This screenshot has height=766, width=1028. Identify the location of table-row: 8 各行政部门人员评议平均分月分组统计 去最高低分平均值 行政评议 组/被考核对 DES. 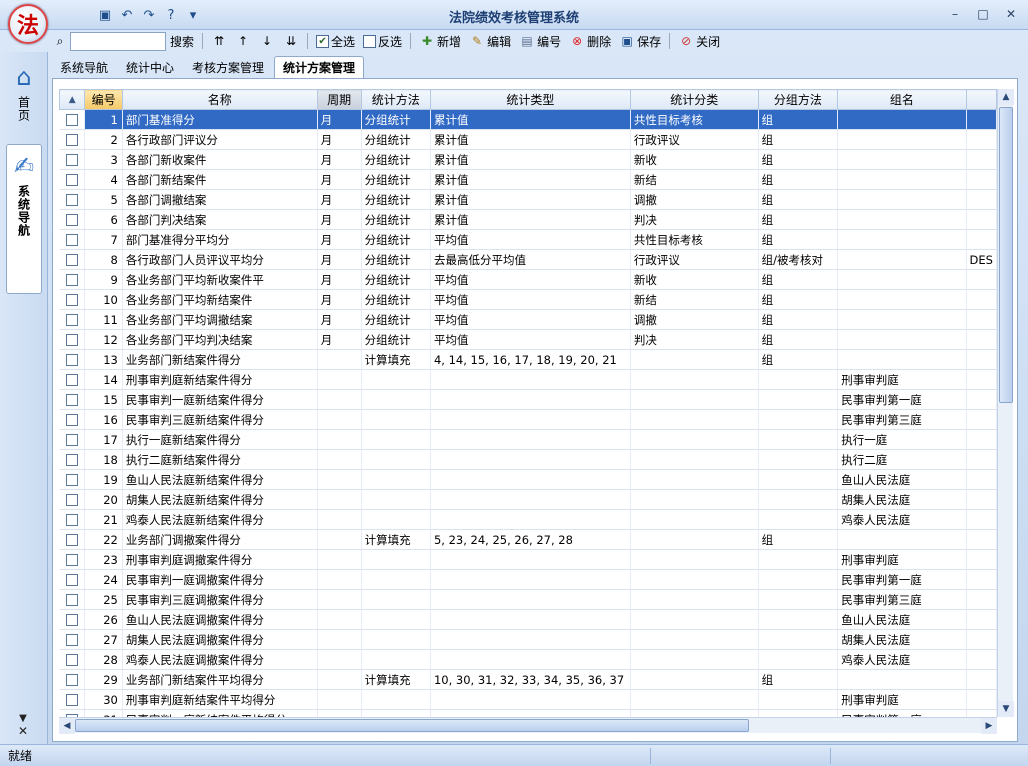
(528, 259).